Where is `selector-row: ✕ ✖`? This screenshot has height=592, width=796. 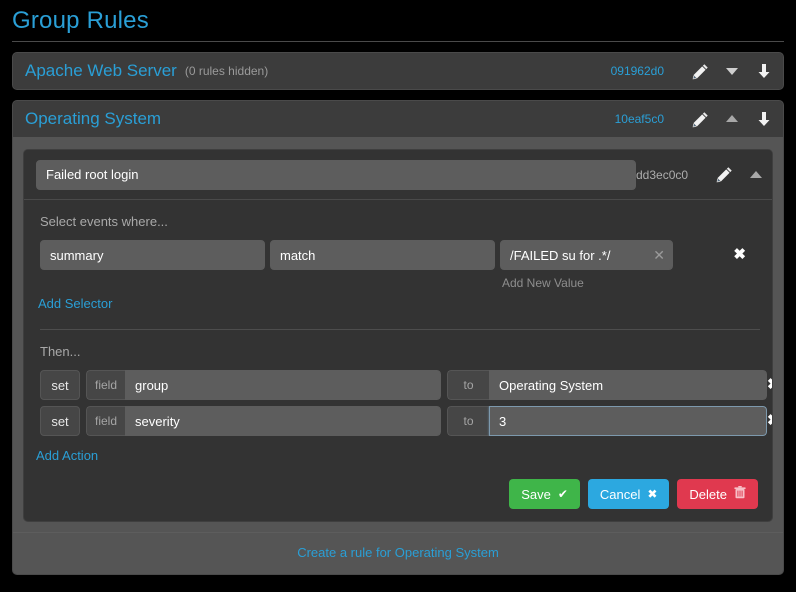 selector-row: ✕ ✖ is located at coordinates (400, 255).